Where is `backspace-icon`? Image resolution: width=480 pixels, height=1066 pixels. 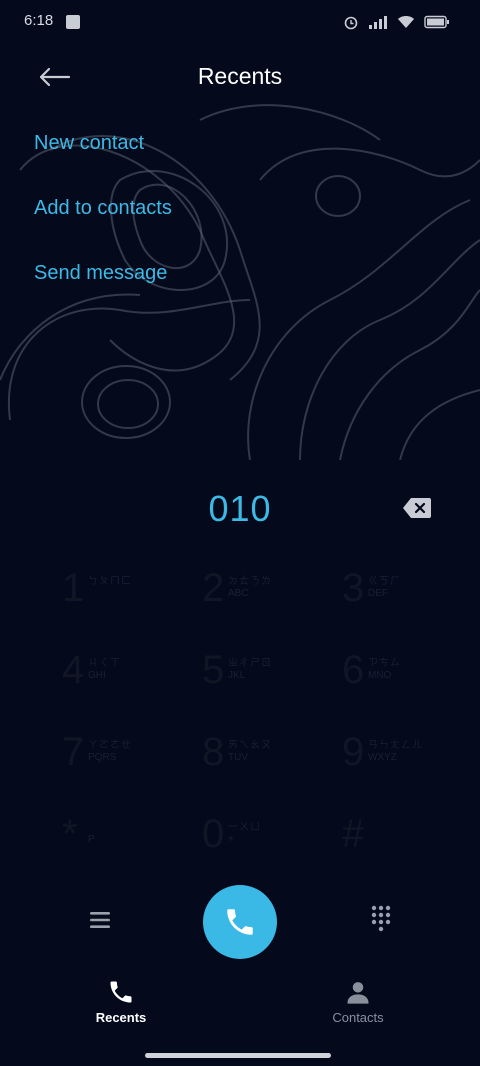
backspace-icon is located at coordinates (417, 508).